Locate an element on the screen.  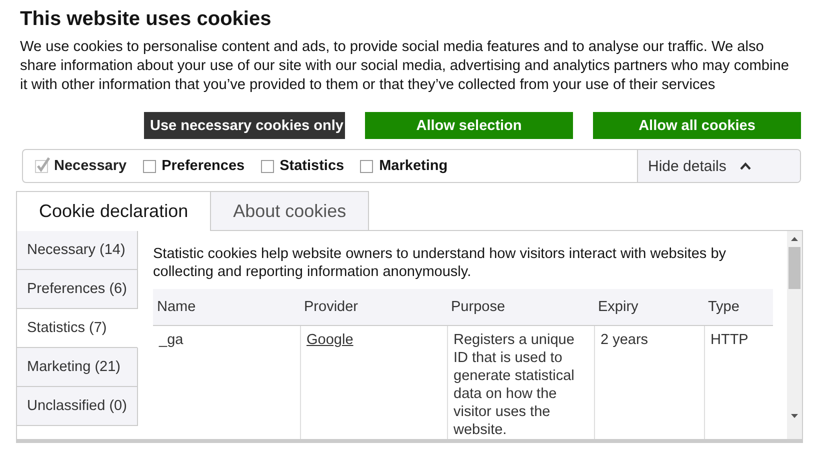
checkbox-label: Necessary is located at coordinates (90, 166).